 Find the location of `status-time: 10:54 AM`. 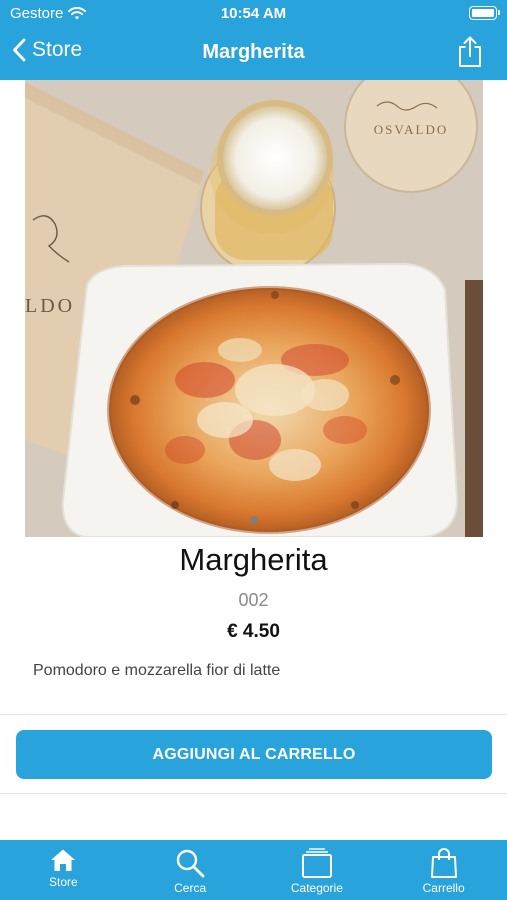

status-time: 10:54 AM is located at coordinates (253, 13).